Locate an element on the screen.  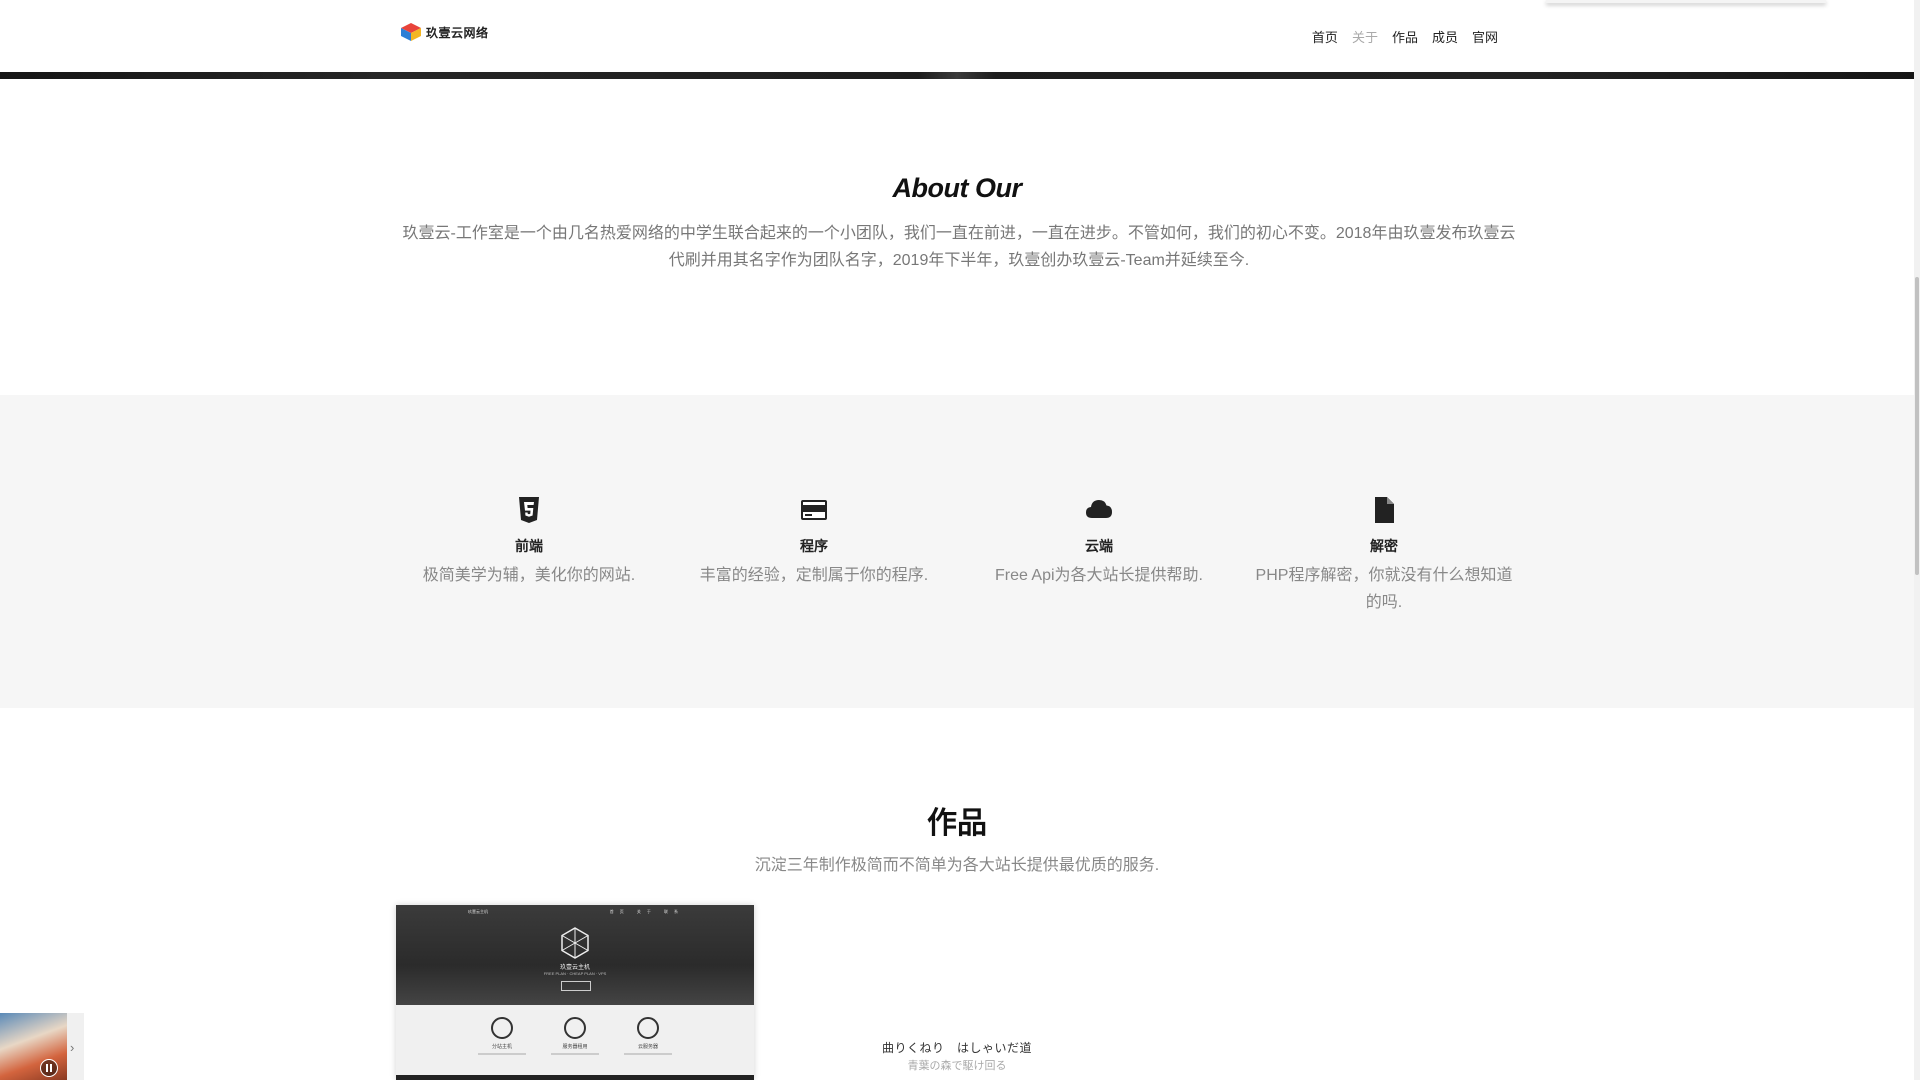
hero-image-strip is located at coordinates (957, 75).